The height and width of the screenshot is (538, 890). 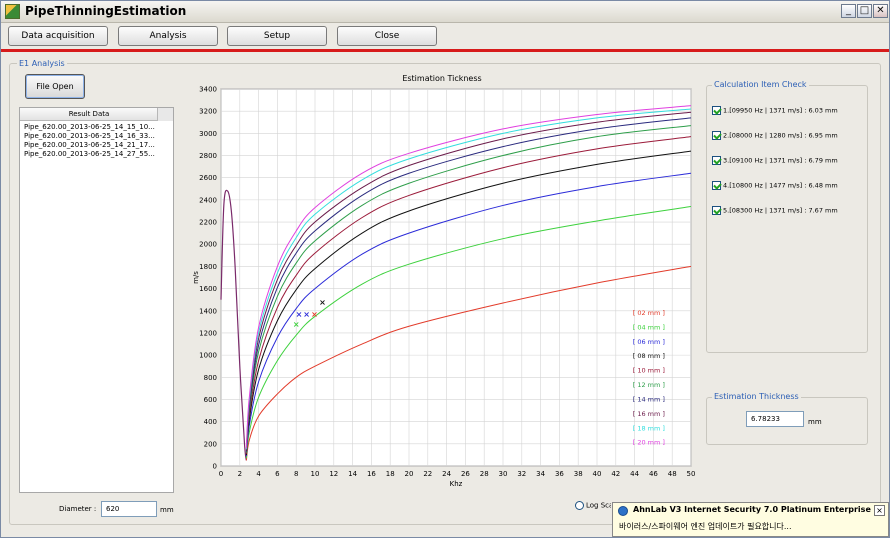 I want to click on y-tick-label: 1800, so click(x=208, y=267).